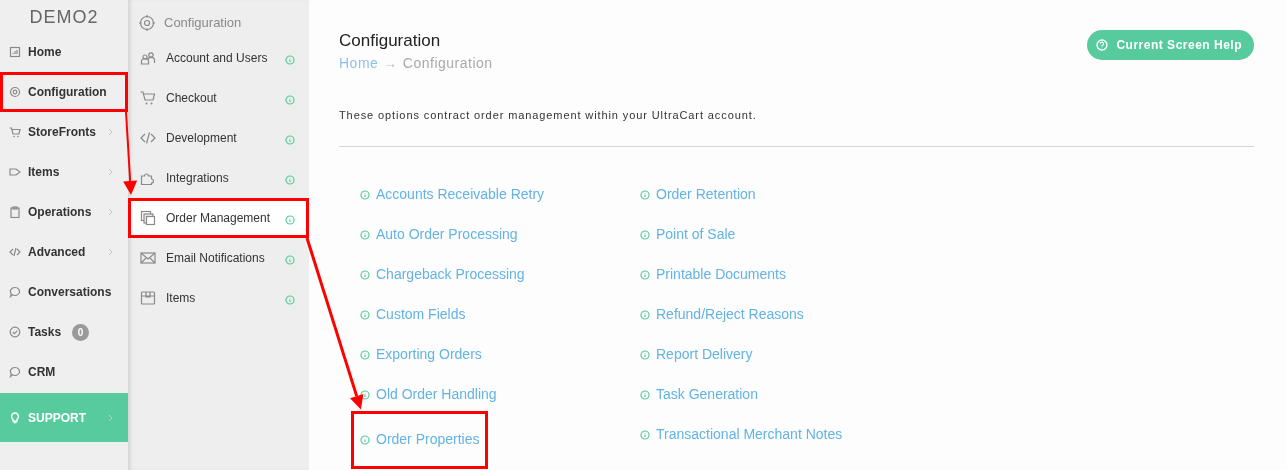 Image resolution: width=1287 pixels, height=470 pixels. I want to click on config-link: Printable Documents, so click(713, 274).